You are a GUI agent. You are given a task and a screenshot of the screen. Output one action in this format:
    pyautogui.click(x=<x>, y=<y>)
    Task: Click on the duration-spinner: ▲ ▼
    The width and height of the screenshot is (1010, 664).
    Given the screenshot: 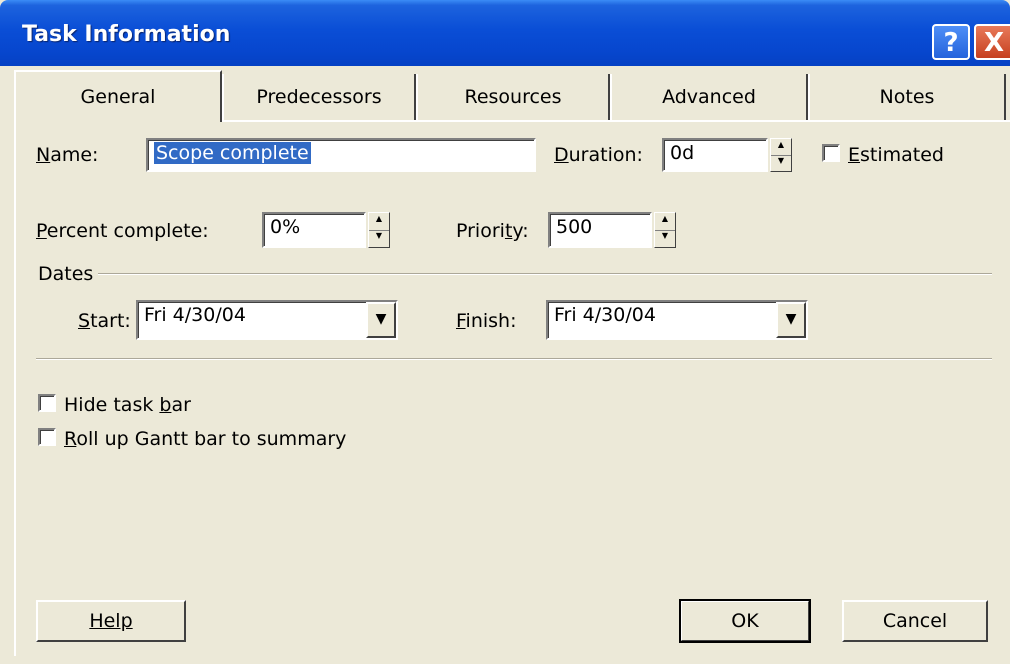 What is the action you would take?
    pyautogui.click(x=781, y=155)
    